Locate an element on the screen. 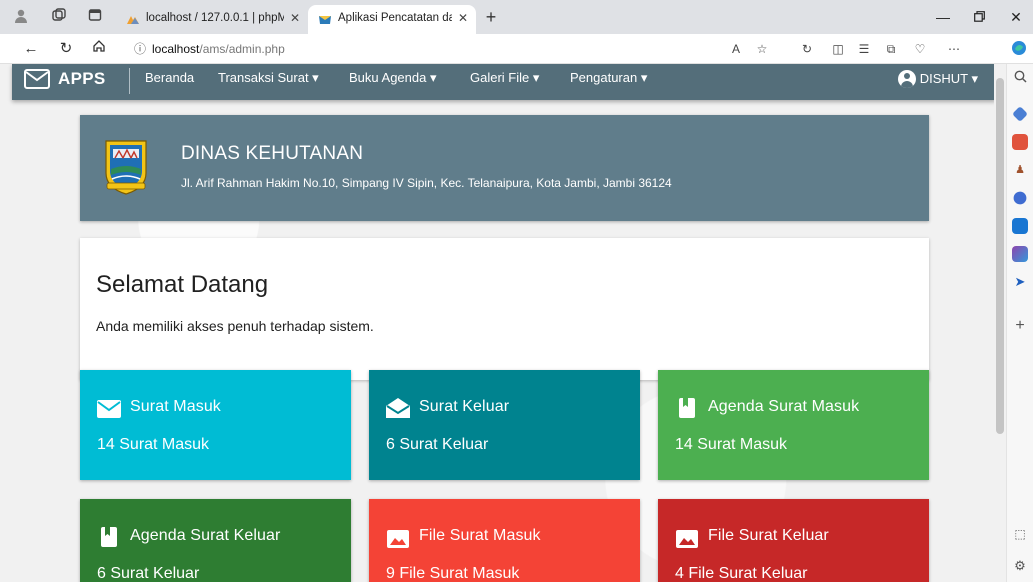 This screenshot has width=1033, height=582. stat-card-file-surat-masuk: File Surat Masuk 9 File Surat Masuk is located at coordinates (504, 540).